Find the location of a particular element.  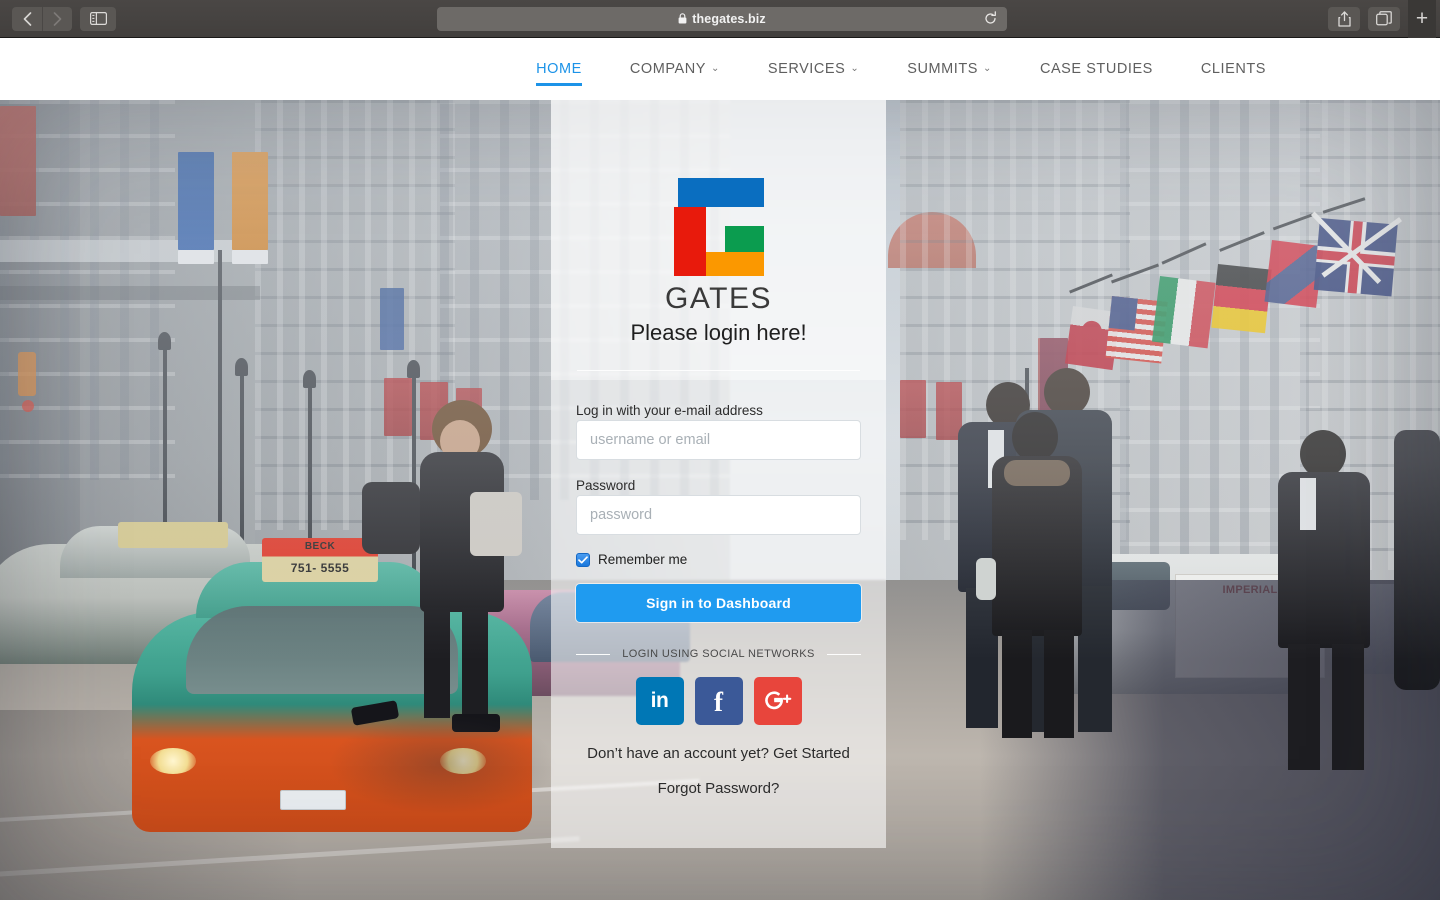

nav-item-clients: CLIENTS is located at coordinates (1233, 69).